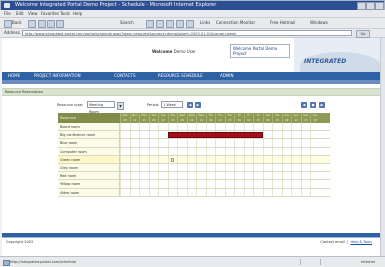 Image resolution: width=385 pixels, height=267 pixels. Describe the element at coordinates (17, 23) in the screenshot. I see `back-button: Back` at that location.